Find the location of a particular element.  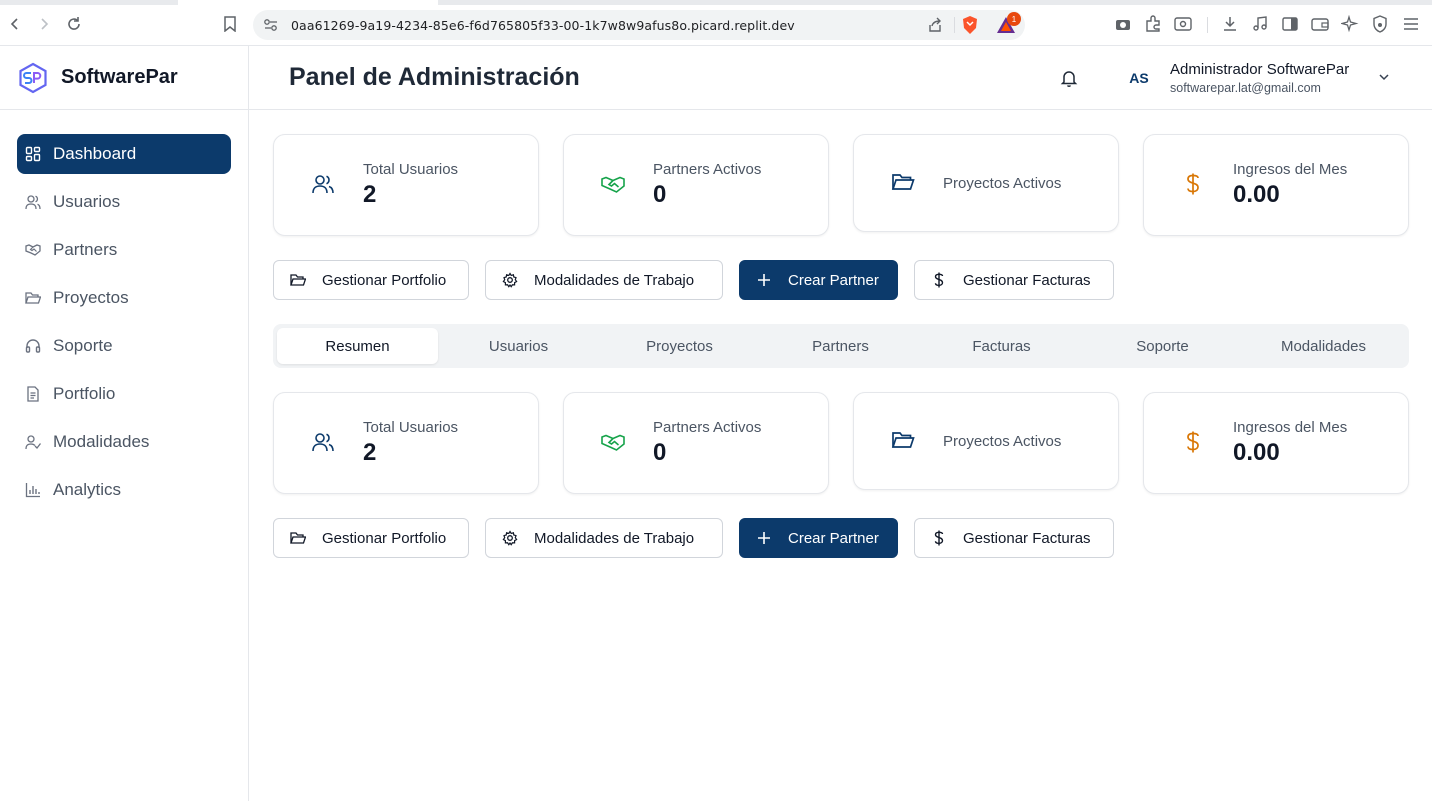

sidebar-item-partners: Partners is located at coordinates (124, 250).